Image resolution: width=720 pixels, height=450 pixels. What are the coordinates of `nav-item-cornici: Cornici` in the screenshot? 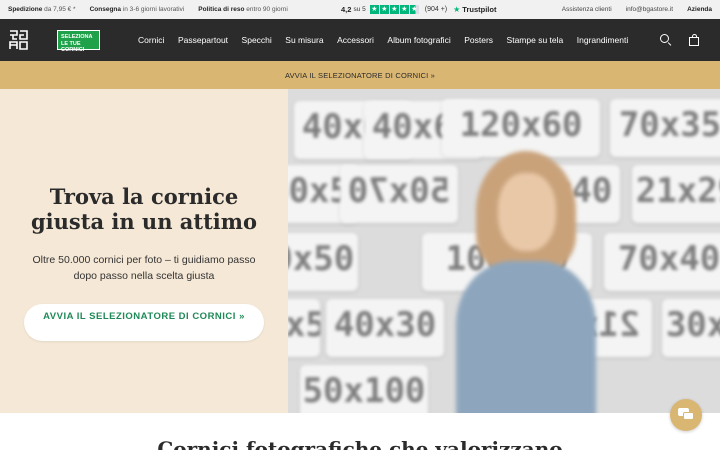 It's located at (151, 40).